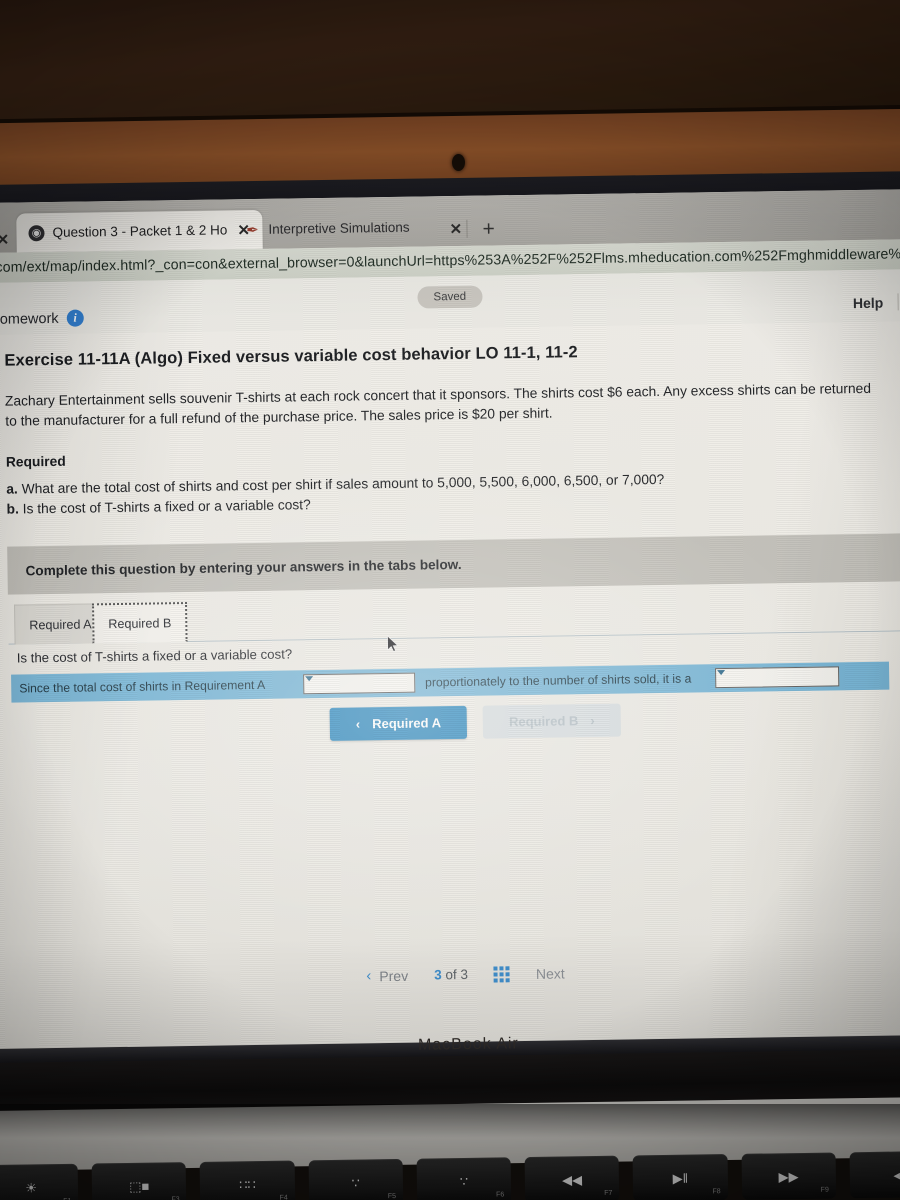 The width and height of the screenshot is (900, 1200). I want to click on key-fn-label: F4, so click(283, 1197).